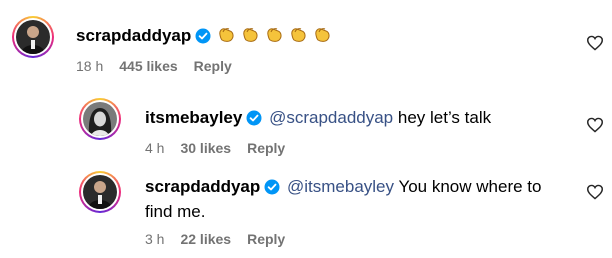 The height and width of the screenshot is (258, 612). I want to click on comment-text: hey let’s talk, so click(444, 117).